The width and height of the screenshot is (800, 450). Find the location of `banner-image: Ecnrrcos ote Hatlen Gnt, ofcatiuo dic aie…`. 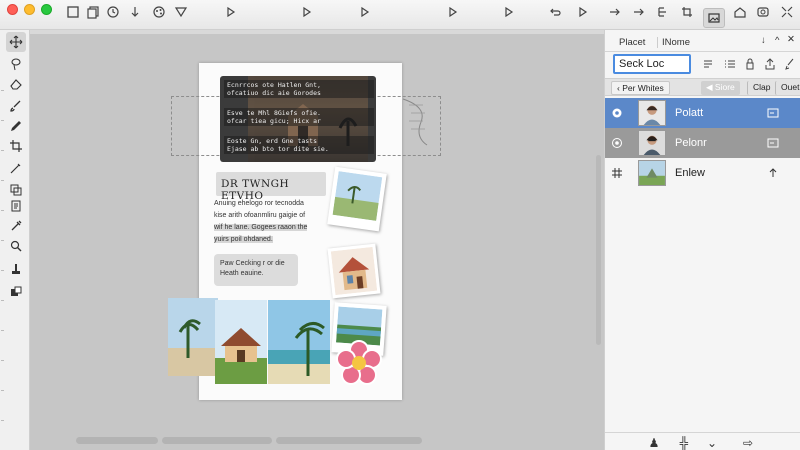

banner-image: Ecnrrcos ote Hatlen Gnt, ofcatiuo dic aie… is located at coordinates (298, 119).